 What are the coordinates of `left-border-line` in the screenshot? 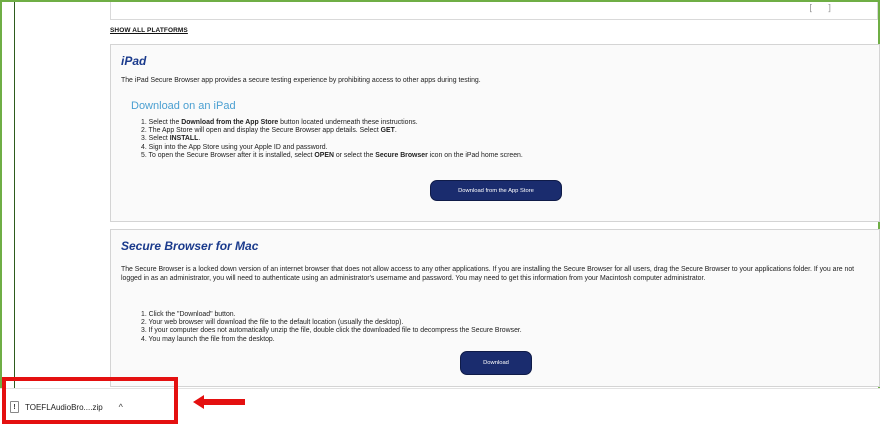 It's located at (14, 196).